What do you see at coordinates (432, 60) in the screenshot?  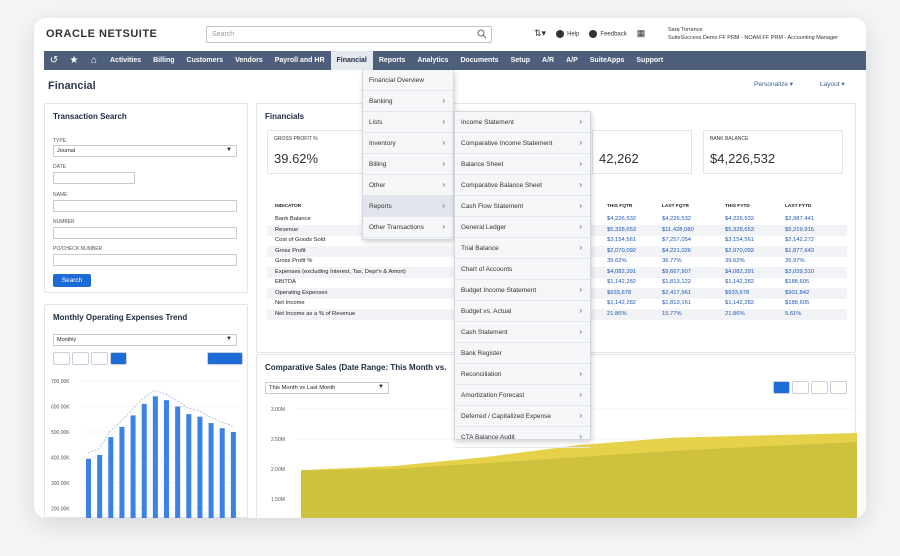 I see `nav-item-analytics: Analytics` at bounding box center [432, 60].